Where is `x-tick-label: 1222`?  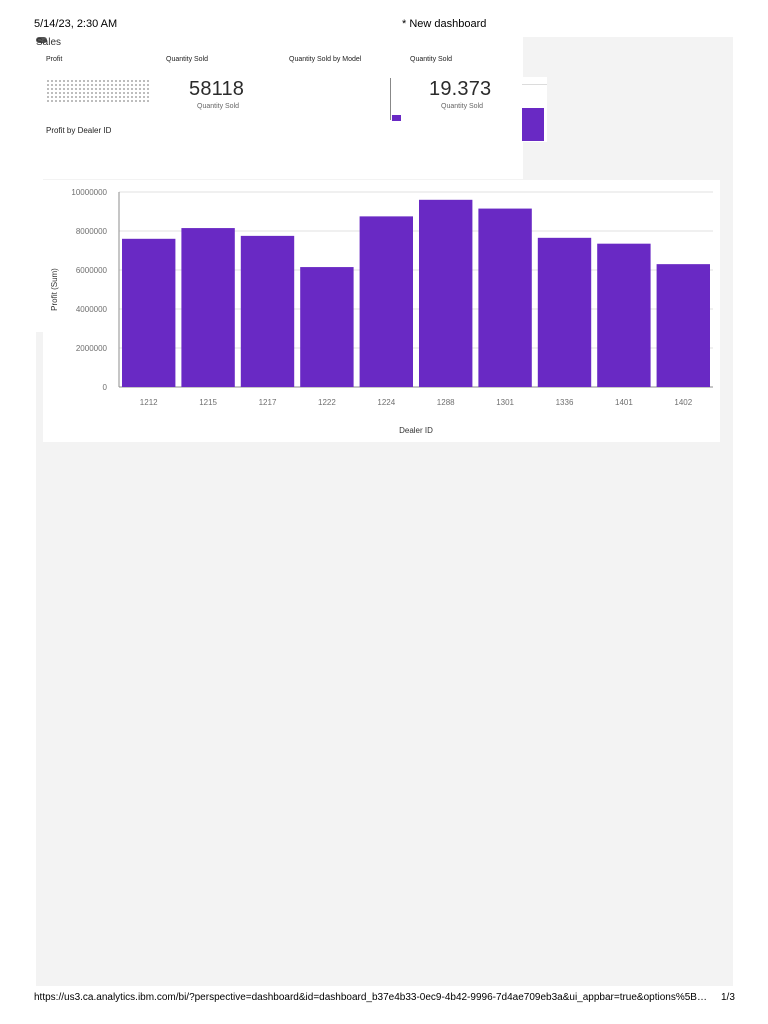
x-tick-label: 1222 is located at coordinates (327, 402).